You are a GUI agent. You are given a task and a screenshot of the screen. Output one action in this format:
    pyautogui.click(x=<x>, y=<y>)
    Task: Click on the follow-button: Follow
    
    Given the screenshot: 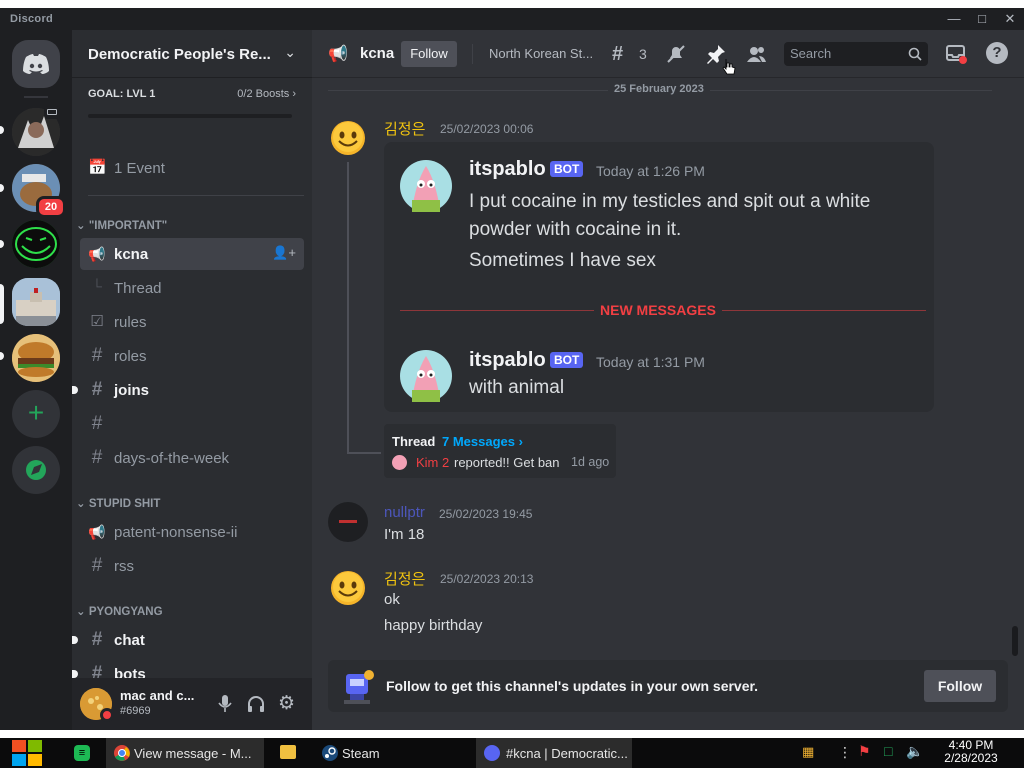 What is the action you would take?
    pyautogui.click(x=960, y=686)
    